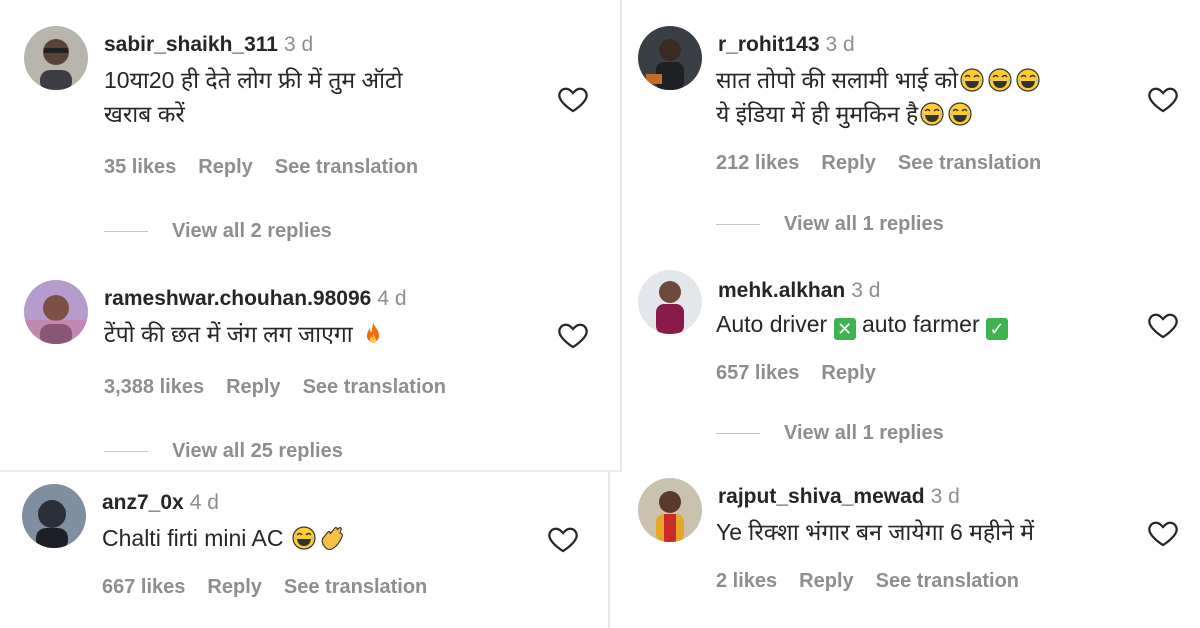 The height and width of the screenshot is (628, 1200). Describe the element at coordinates (844, 329) in the screenshot. I see `cross-mark-box-icon: ✕` at that location.